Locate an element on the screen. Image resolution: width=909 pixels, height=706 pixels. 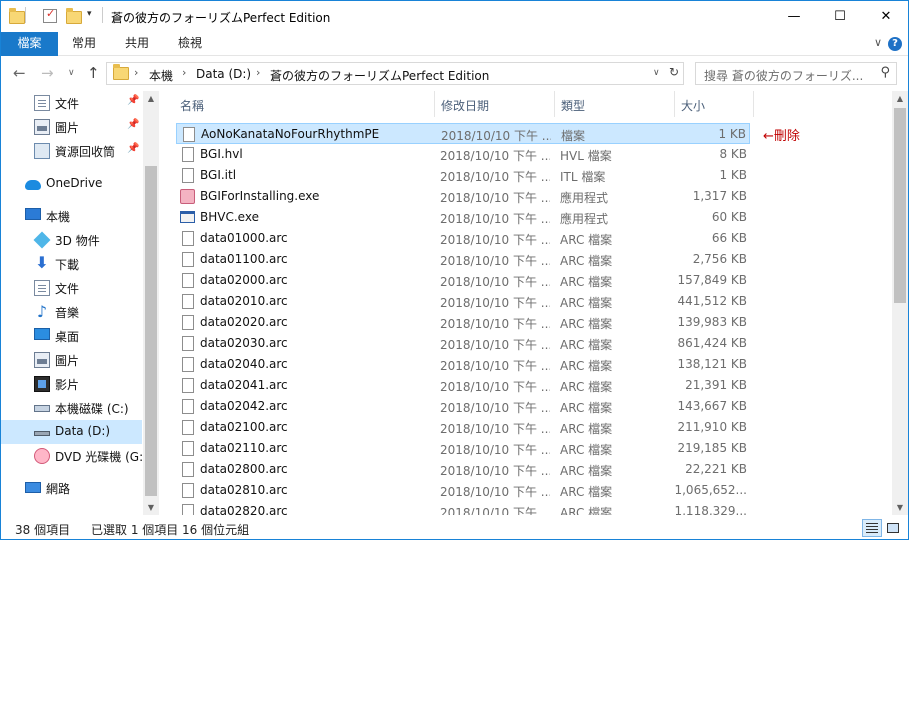
tab-file: 檔案 is located at coordinates (29, 44).